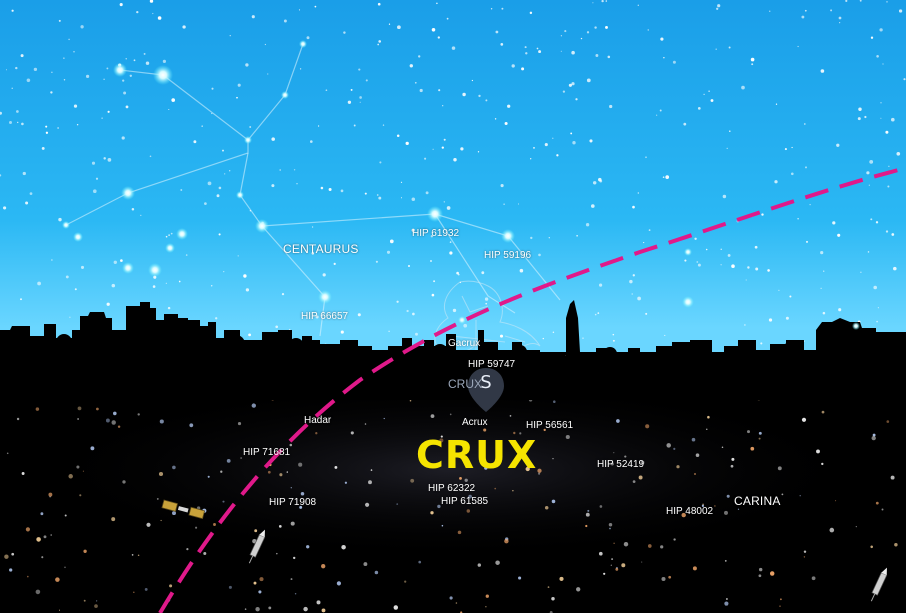 The height and width of the screenshot is (613, 906). What do you see at coordinates (321, 249) in the screenshot?
I see `constellation-label-centaurus: CENTAURUS` at bounding box center [321, 249].